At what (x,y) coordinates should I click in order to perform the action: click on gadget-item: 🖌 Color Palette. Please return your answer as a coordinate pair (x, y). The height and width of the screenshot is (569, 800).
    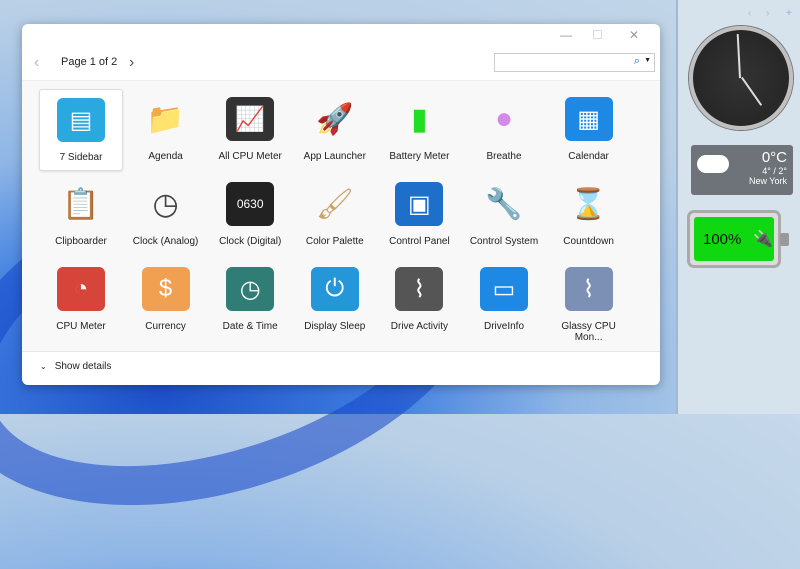
    Looking at the image, I should click on (335, 215).